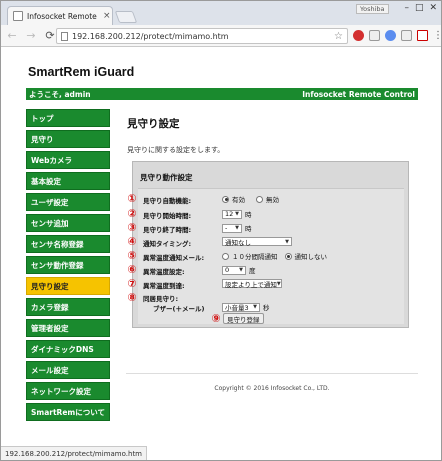  Describe the element at coordinates (338, 36) in the screenshot. I see `bookmark-star-icon: ☆` at that location.